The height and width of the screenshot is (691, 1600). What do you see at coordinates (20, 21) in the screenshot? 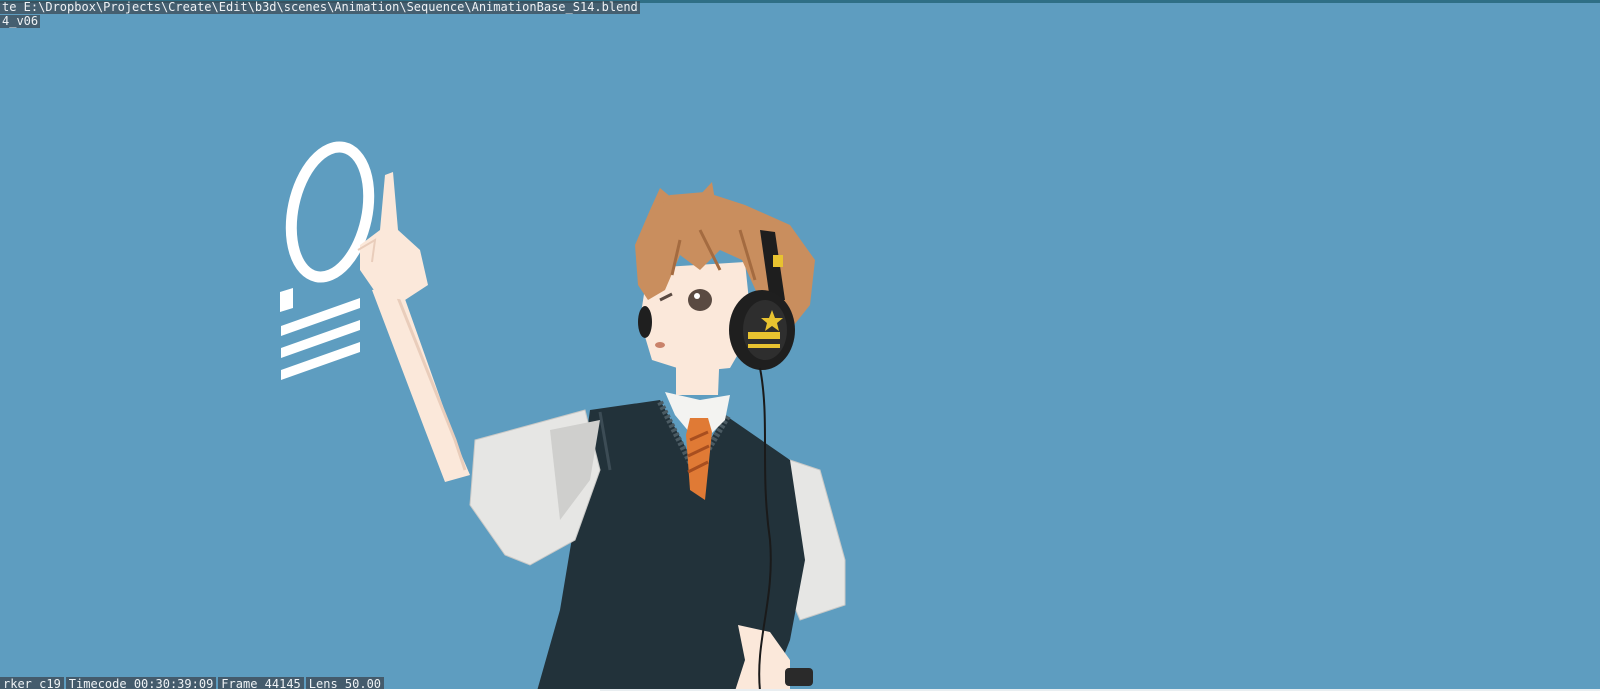
I see `version-tag-overlay: 4_v06` at bounding box center [20, 21].